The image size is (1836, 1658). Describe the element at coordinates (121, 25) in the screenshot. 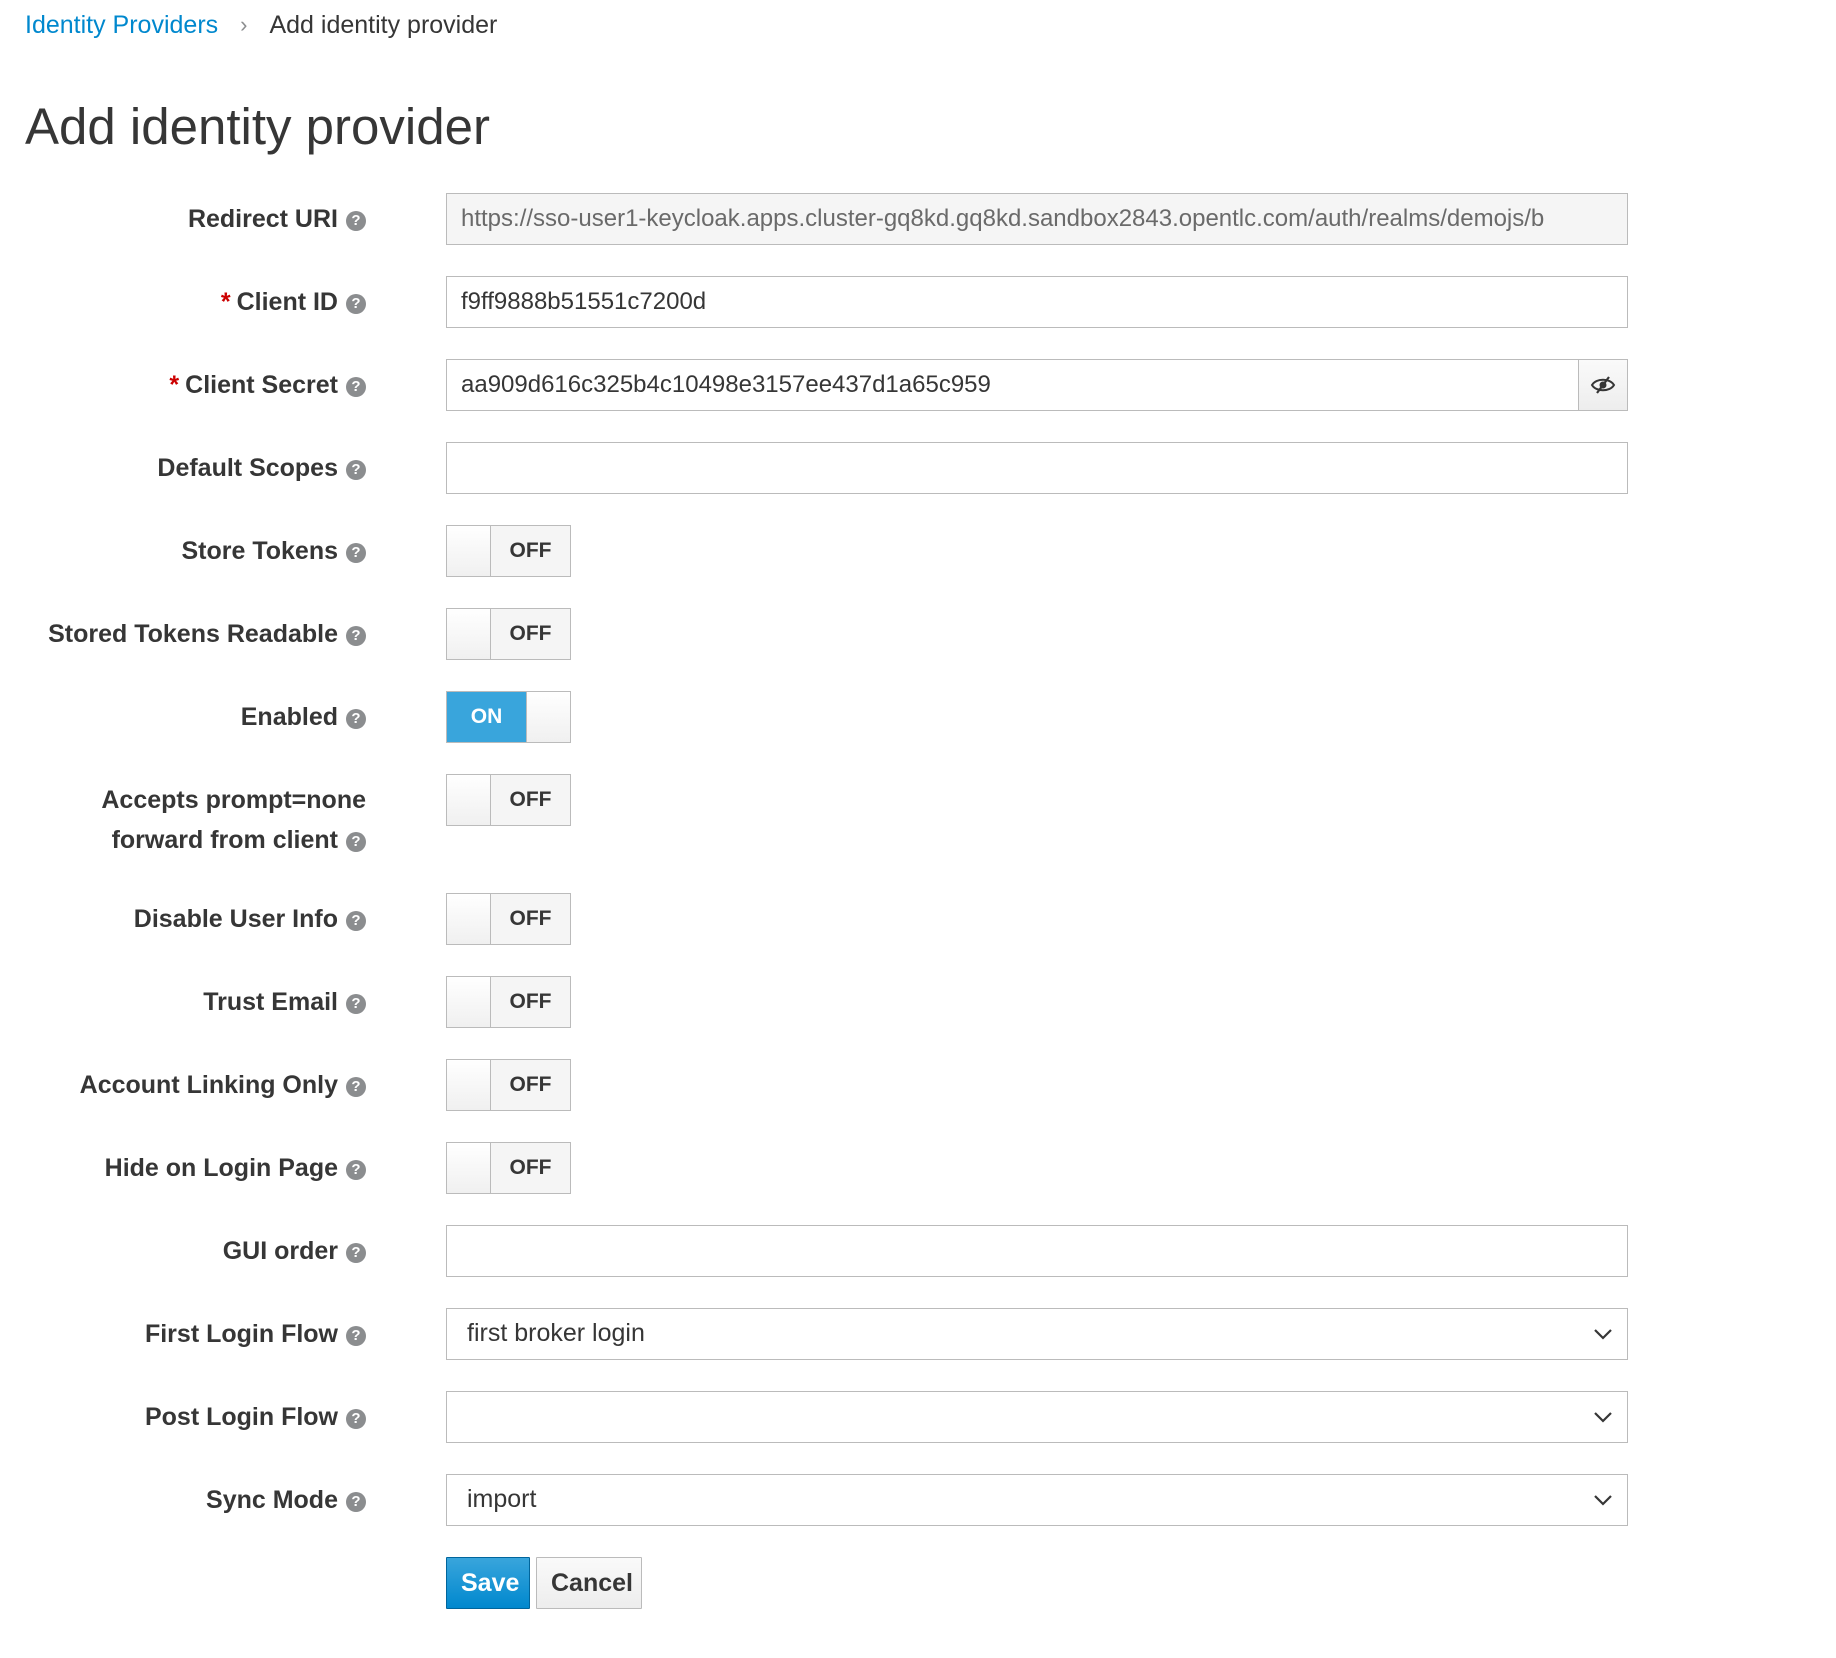

I see `breadcrumb-identity-providers-link: Identity Providers` at that location.